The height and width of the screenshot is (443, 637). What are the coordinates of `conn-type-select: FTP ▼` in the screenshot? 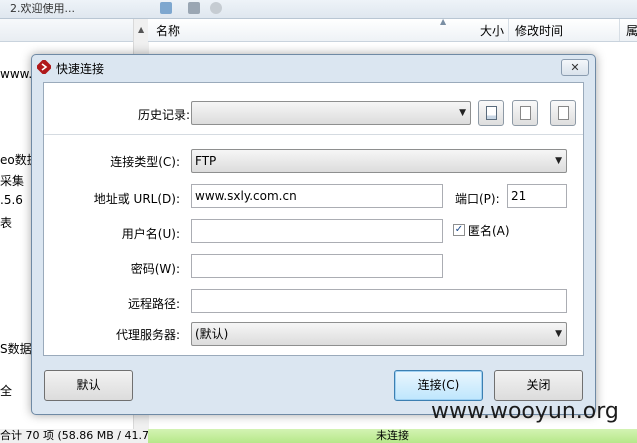 It's located at (379, 161).